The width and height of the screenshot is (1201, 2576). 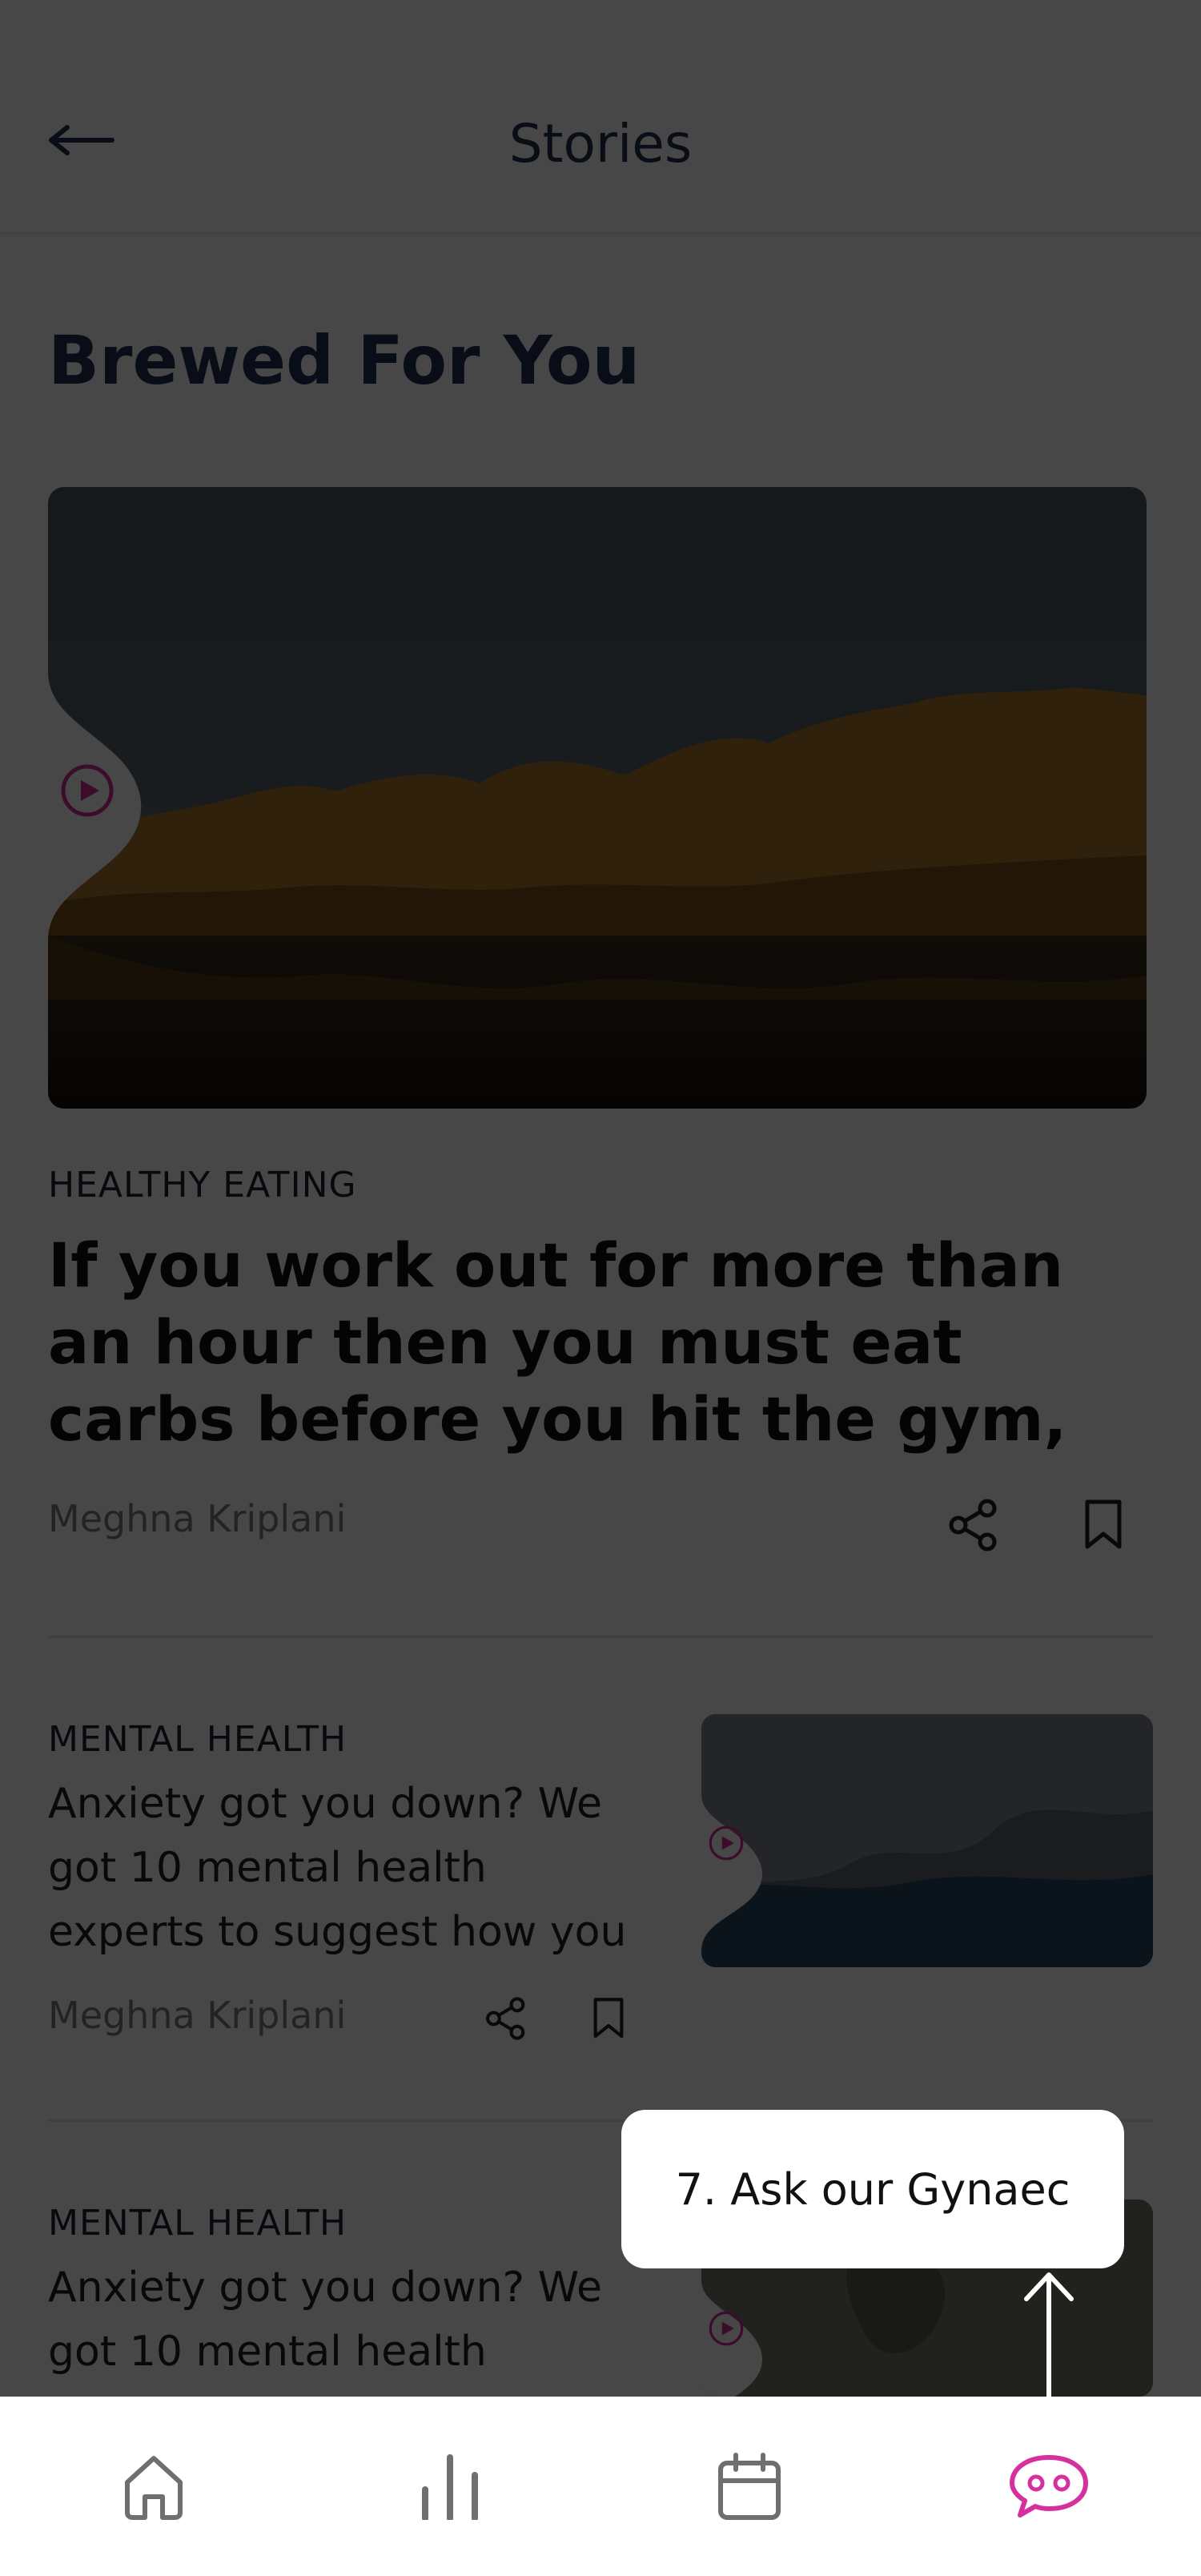 What do you see at coordinates (202, 1185) in the screenshot?
I see `hero-category: HEALTHY EATING` at bounding box center [202, 1185].